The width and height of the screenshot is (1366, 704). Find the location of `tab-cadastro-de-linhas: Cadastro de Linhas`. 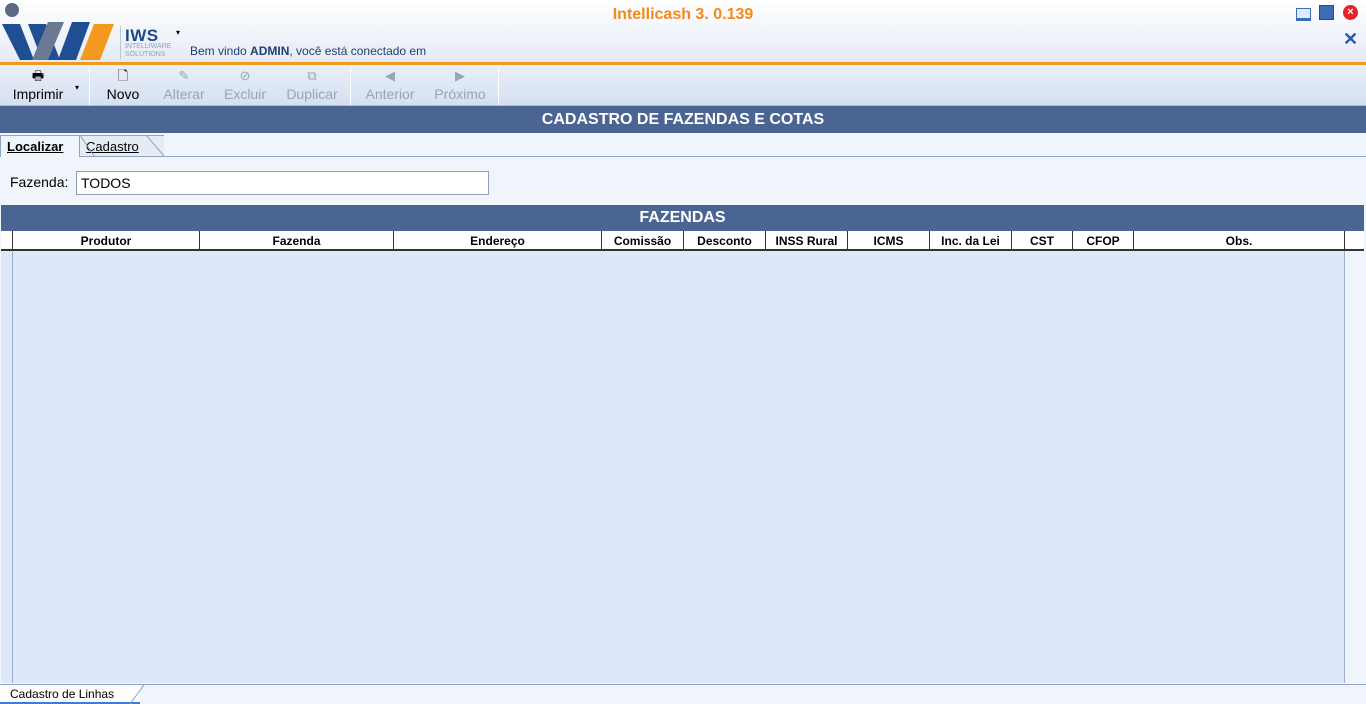

tab-cadastro-de-linhas: Cadastro de Linhas is located at coordinates (70, 694).